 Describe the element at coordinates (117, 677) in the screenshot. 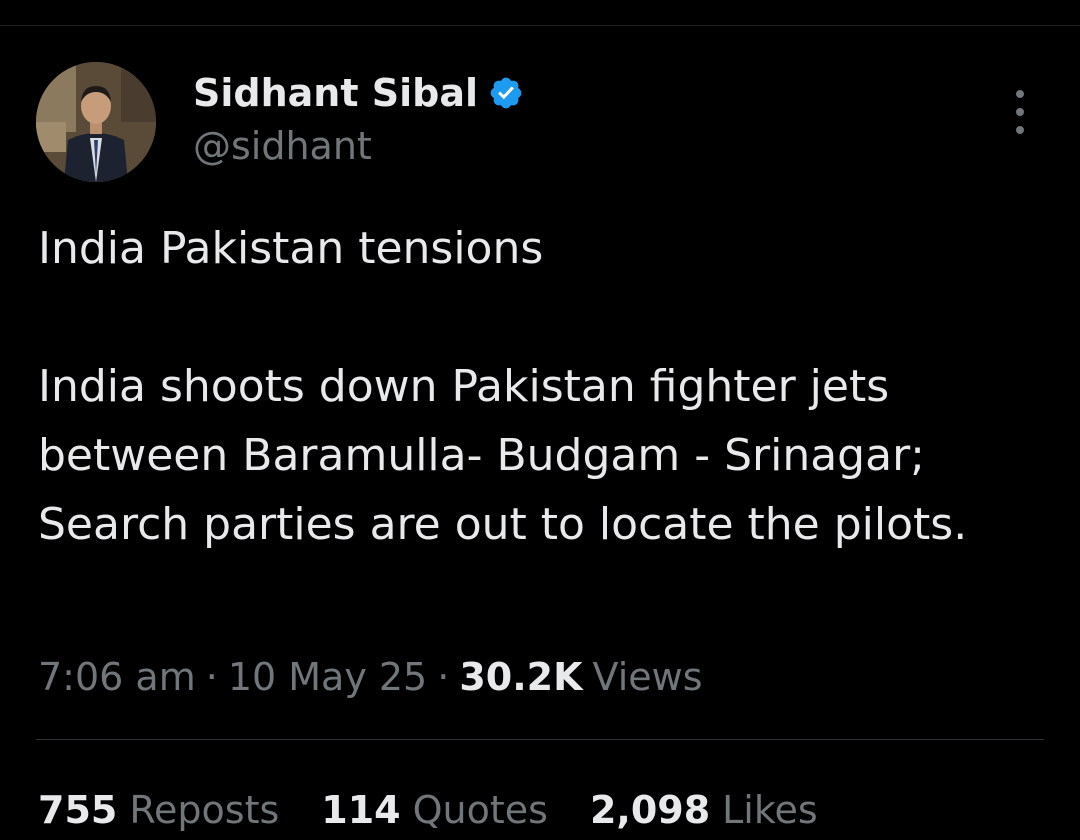

I see `tweet-time: 7:06 am` at that location.